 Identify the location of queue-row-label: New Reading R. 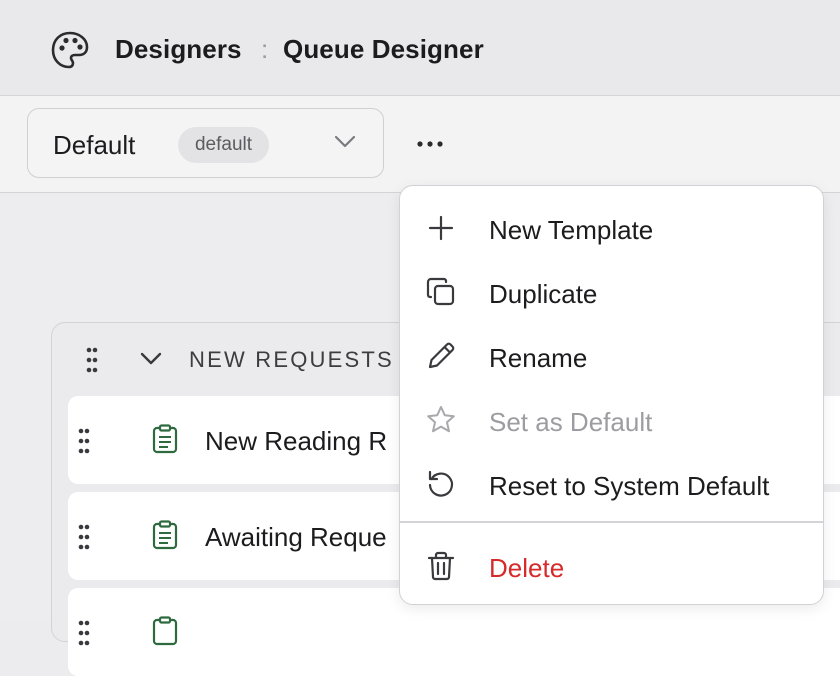
(296, 441).